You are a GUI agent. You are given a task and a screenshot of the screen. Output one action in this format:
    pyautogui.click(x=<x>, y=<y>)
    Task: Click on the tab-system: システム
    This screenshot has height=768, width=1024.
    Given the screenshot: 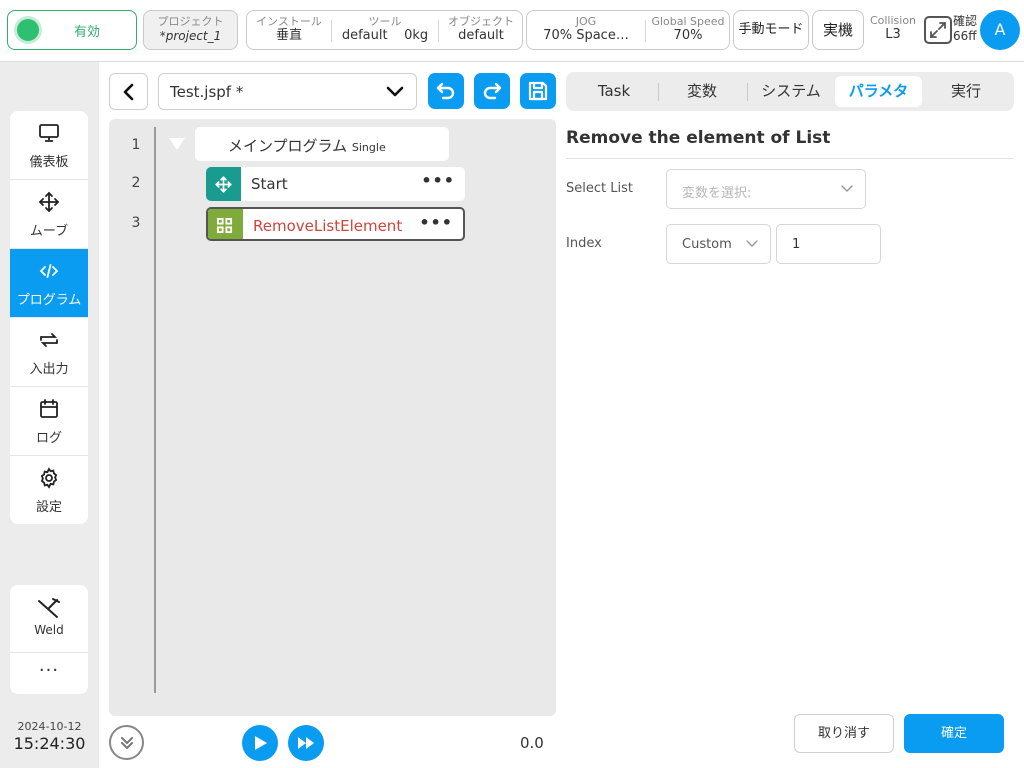 What is the action you would take?
    pyautogui.click(x=791, y=91)
    